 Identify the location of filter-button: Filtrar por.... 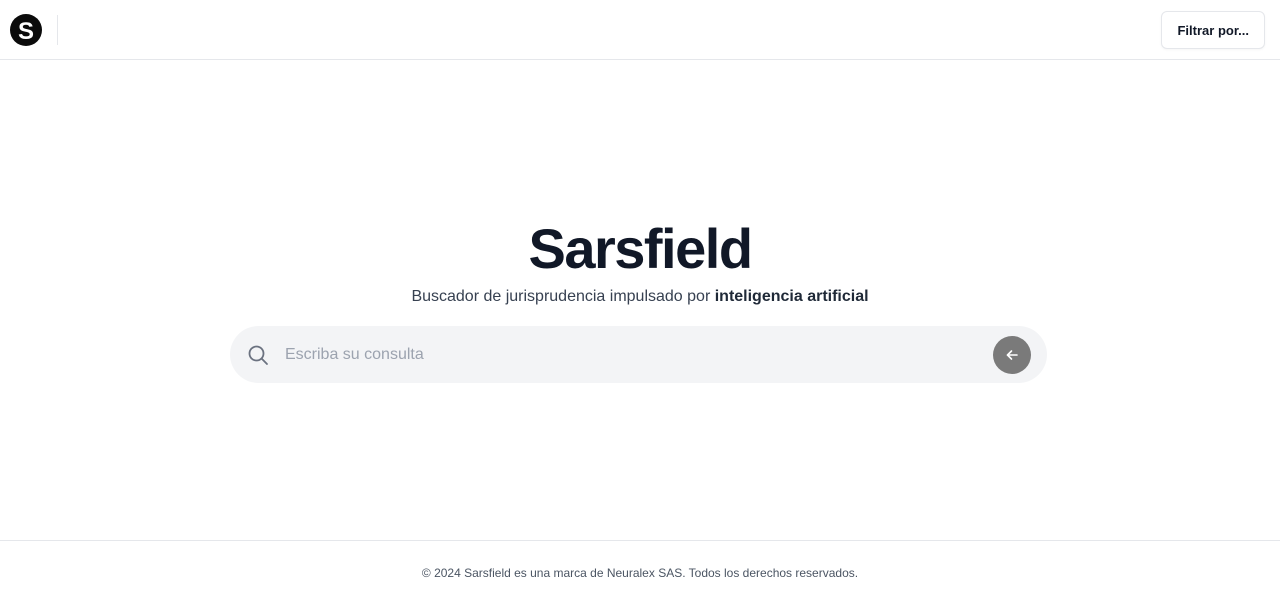
(1213, 30).